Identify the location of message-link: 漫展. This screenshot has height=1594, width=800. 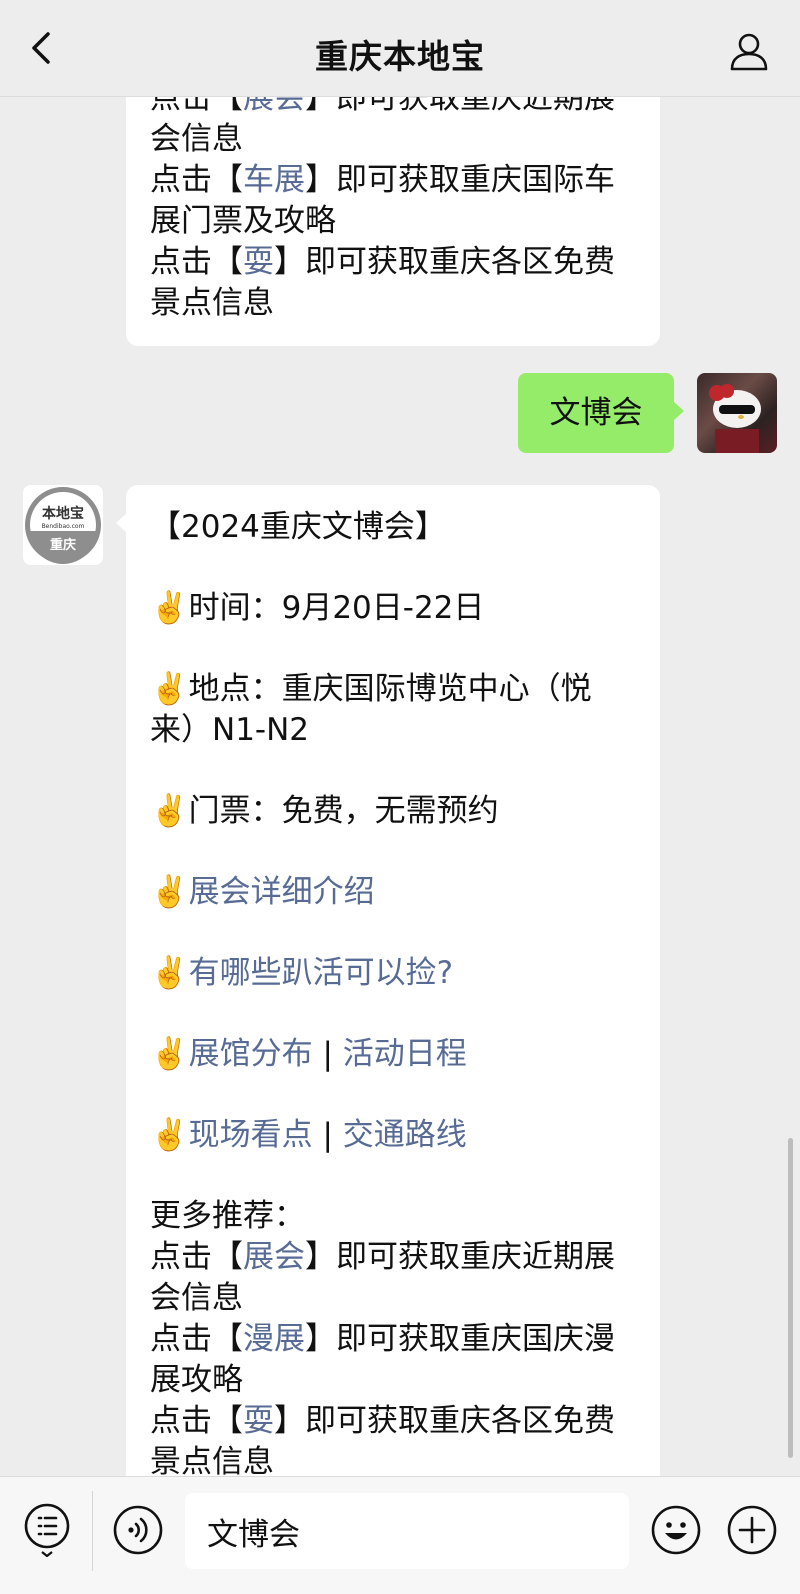
(274, 1339).